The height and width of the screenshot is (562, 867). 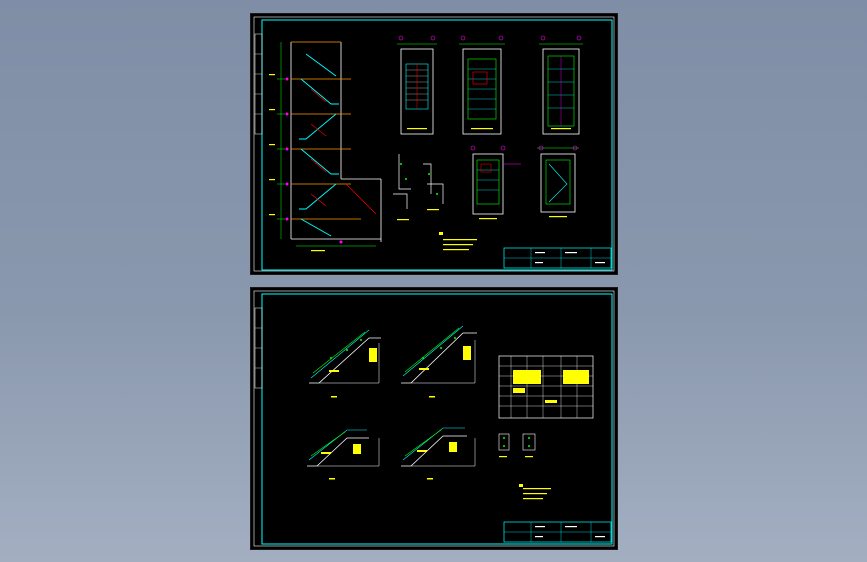 I want to click on section-annotation-marks, so click(x=297, y=163).